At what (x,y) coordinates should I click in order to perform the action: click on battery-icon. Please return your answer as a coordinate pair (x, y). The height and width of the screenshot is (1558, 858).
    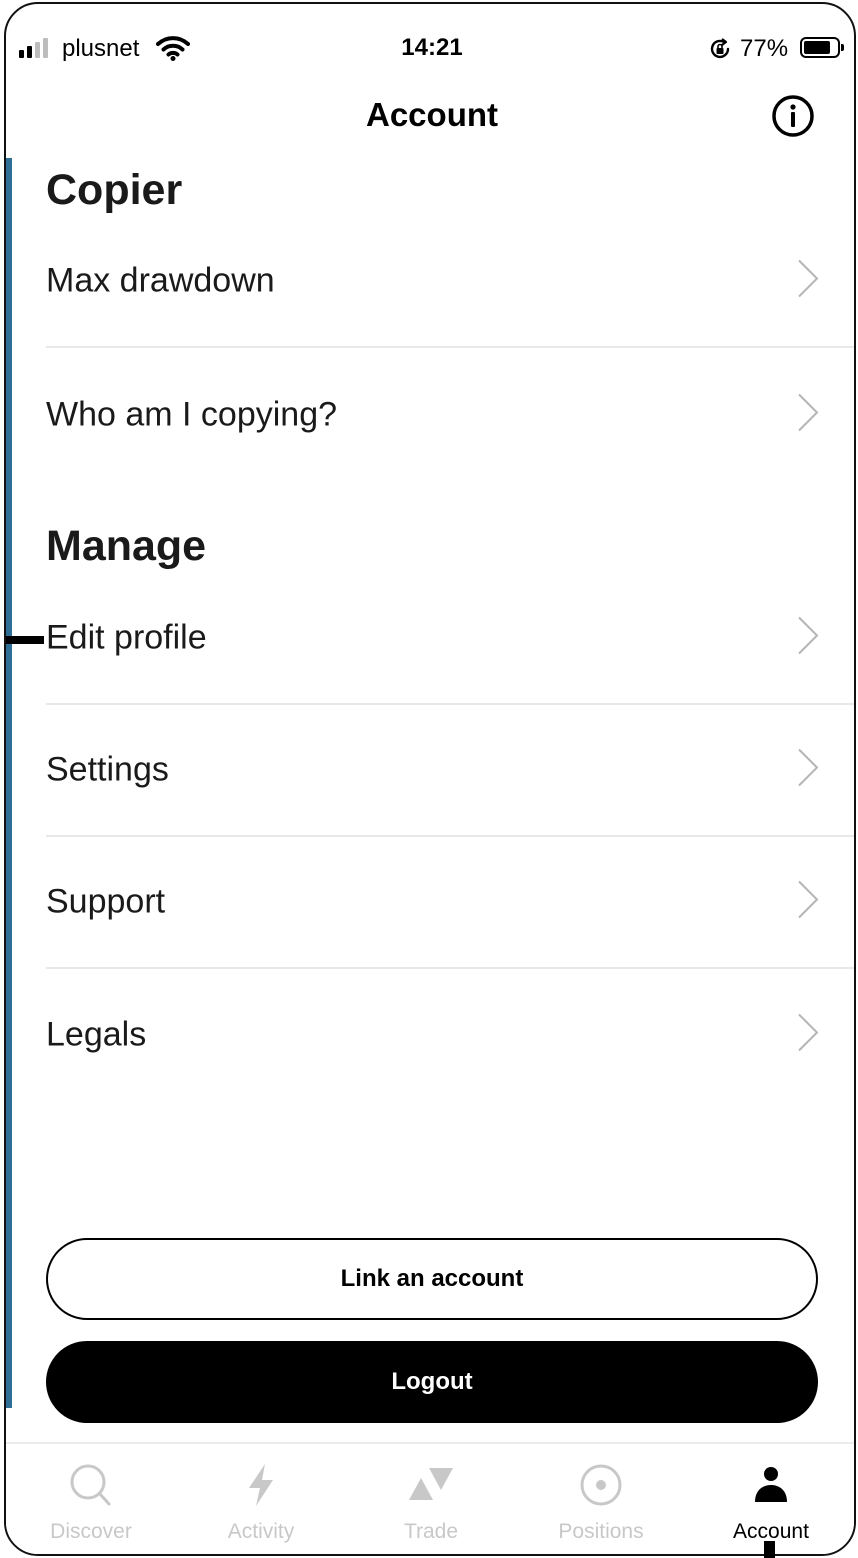
    Looking at the image, I should click on (822, 47).